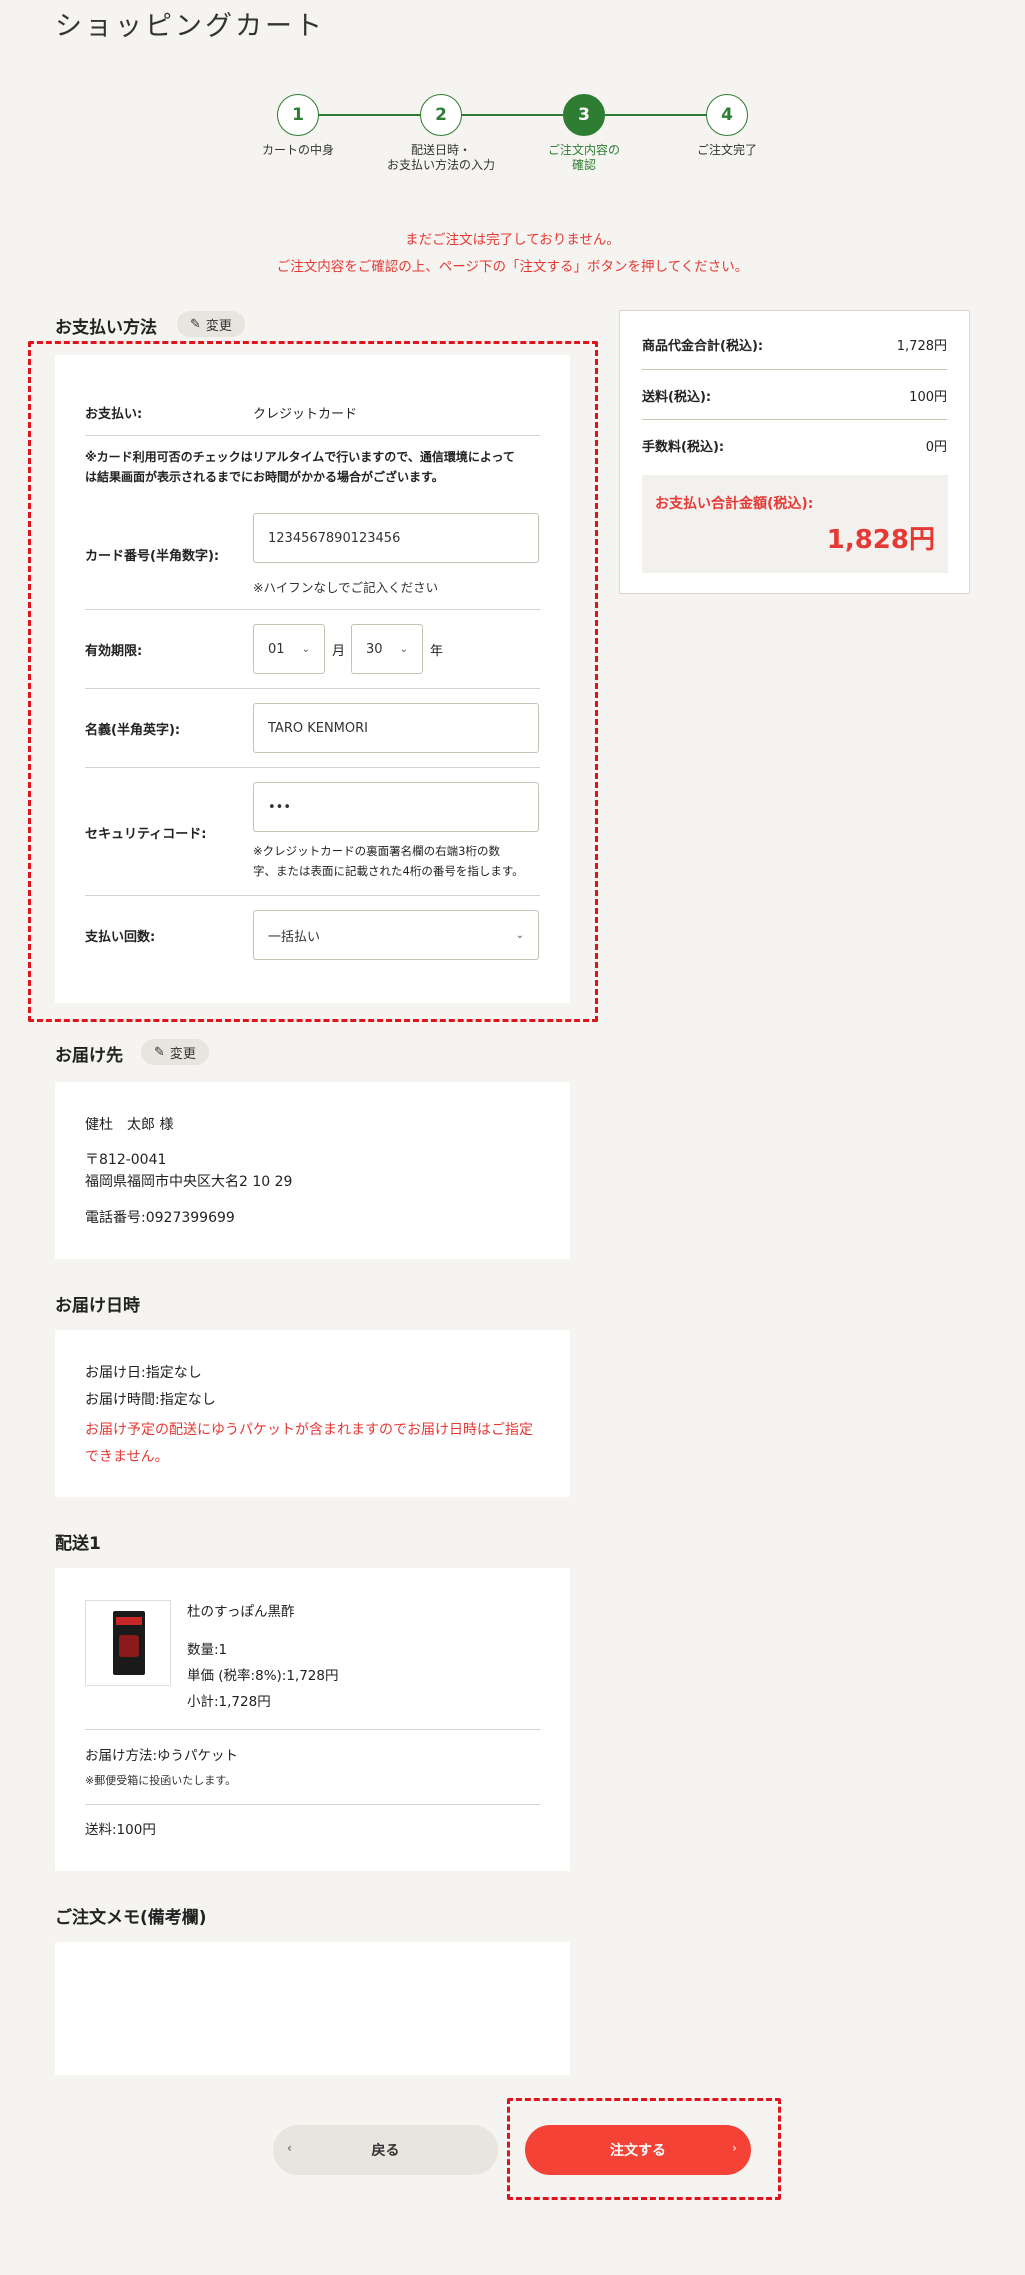 This screenshot has width=1025, height=2275. Describe the element at coordinates (131, 1918) in the screenshot. I see `memo-title: ご注文メモ(備考欄)` at that location.